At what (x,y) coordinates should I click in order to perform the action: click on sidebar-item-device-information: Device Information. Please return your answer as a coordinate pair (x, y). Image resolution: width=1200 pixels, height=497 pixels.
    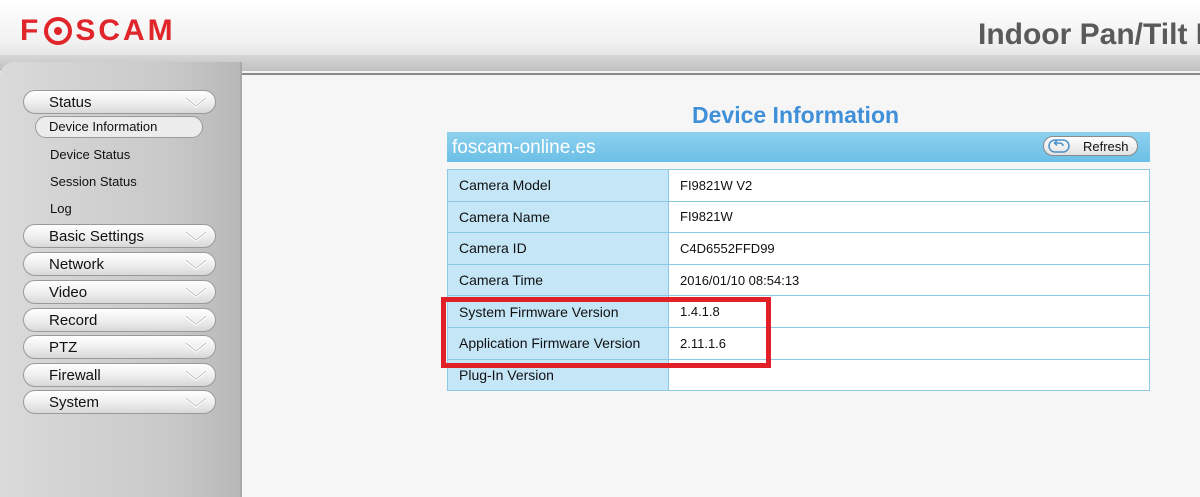
    Looking at the image, I should click on (119, 127).